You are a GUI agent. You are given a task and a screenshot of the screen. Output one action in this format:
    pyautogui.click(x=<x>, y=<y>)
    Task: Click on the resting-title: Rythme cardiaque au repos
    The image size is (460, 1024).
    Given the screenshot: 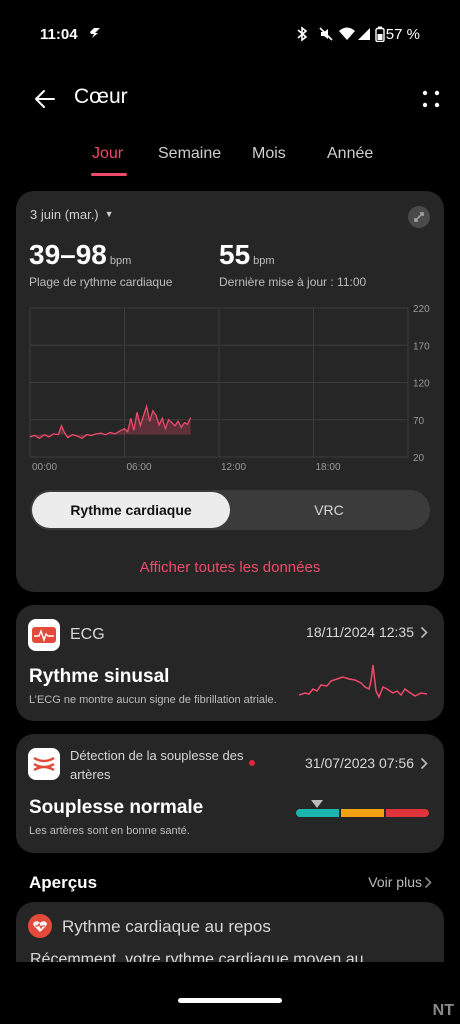 What is the action you would take?
    pyautogui.click(x=166, y=926)
    